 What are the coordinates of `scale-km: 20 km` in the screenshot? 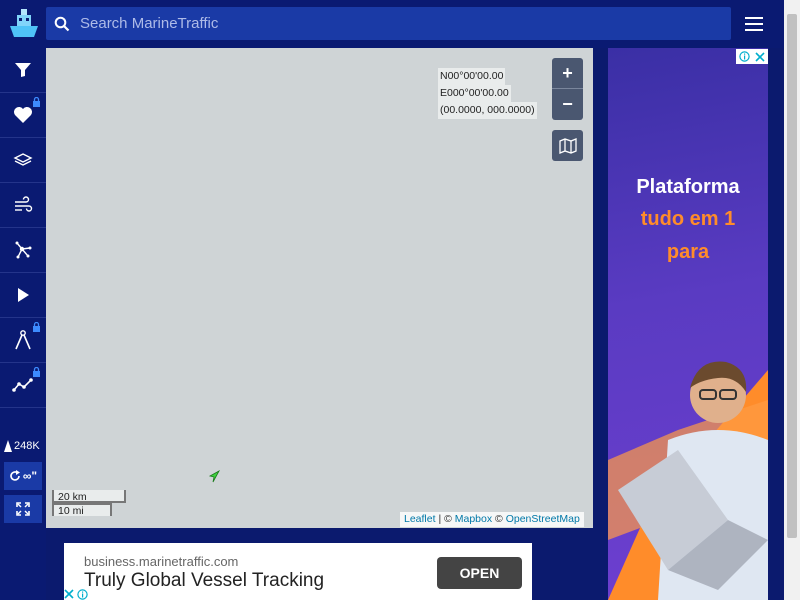 It's located at (89, 496).